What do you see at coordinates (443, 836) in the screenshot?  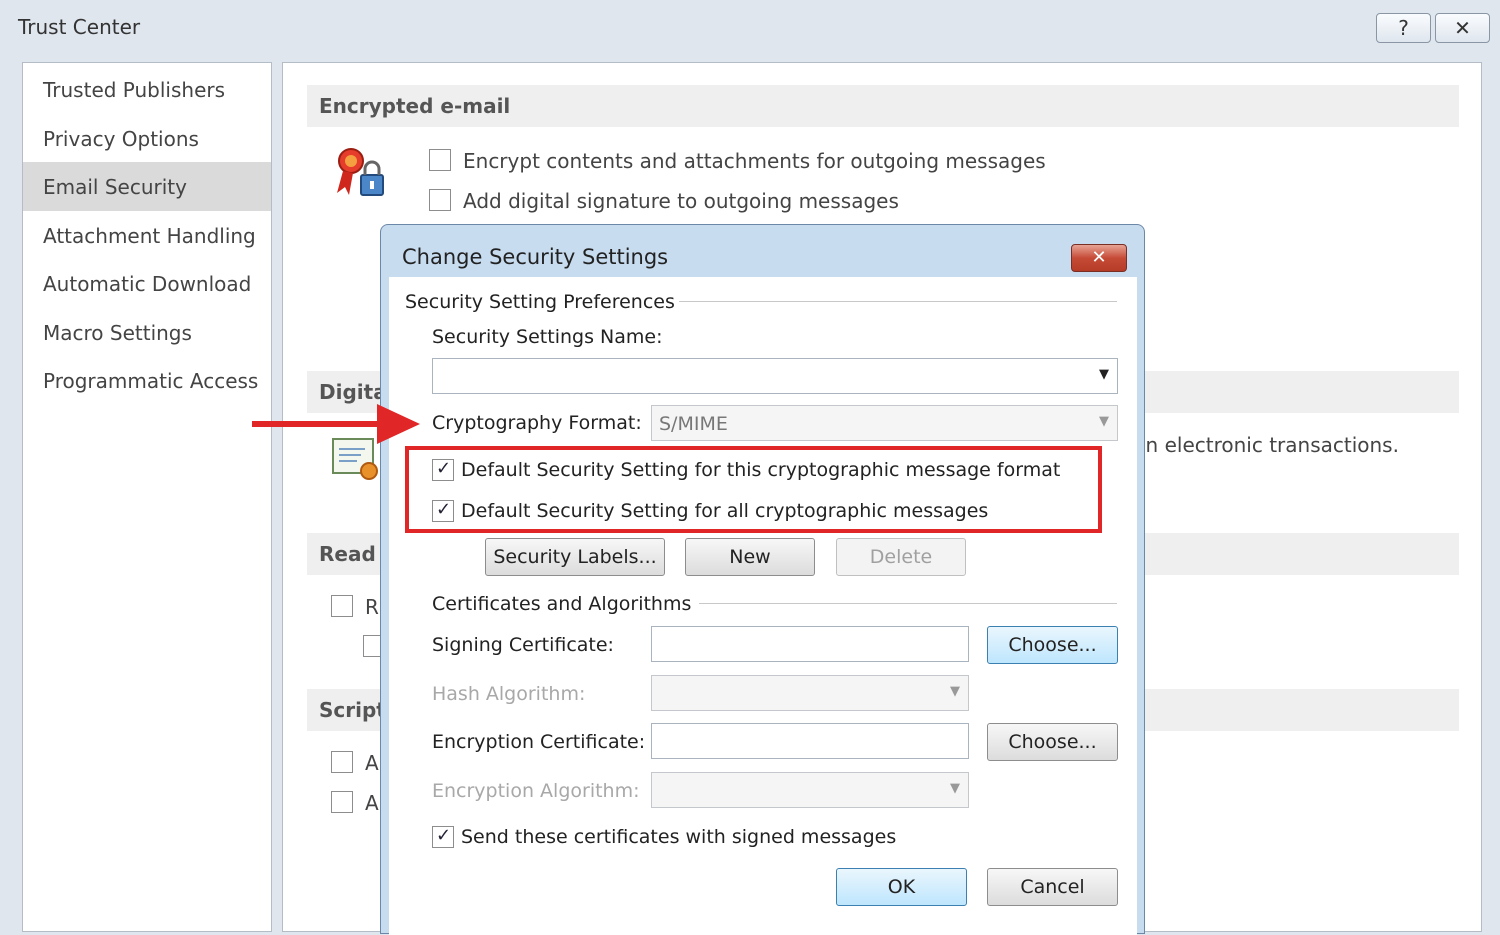 I see `send-certificates-checkbox` at bounding box center [443, 836].